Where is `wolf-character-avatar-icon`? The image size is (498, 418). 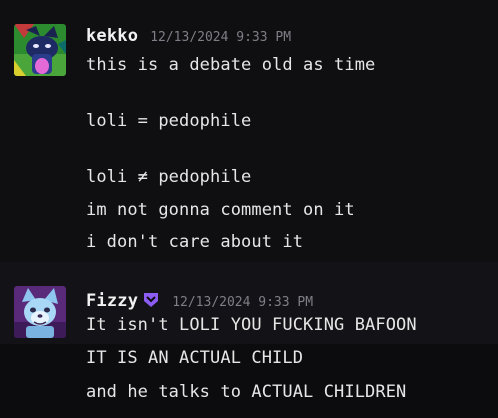 wolf-character-avatar-icon is located at coordinates (40, 312).